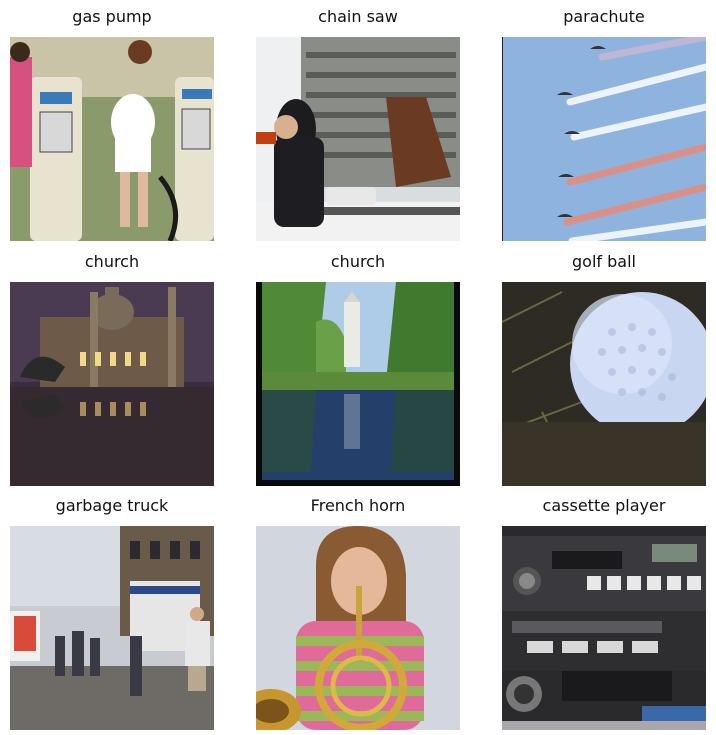 This screenshot has height=735, width=716. What do you see at coordinates (112, 505) in the screenshot?
I see `image-label: garbage truck` at bounding box center [112, 505].